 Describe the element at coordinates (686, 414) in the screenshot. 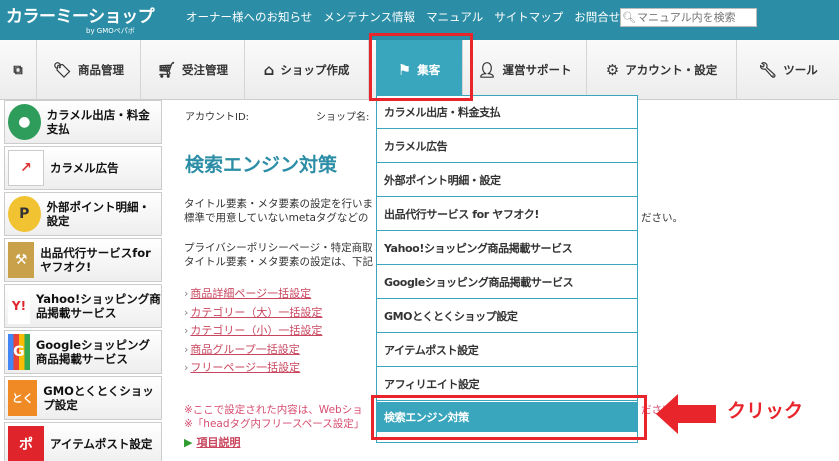

I see `click-arrow-icon` at that location.